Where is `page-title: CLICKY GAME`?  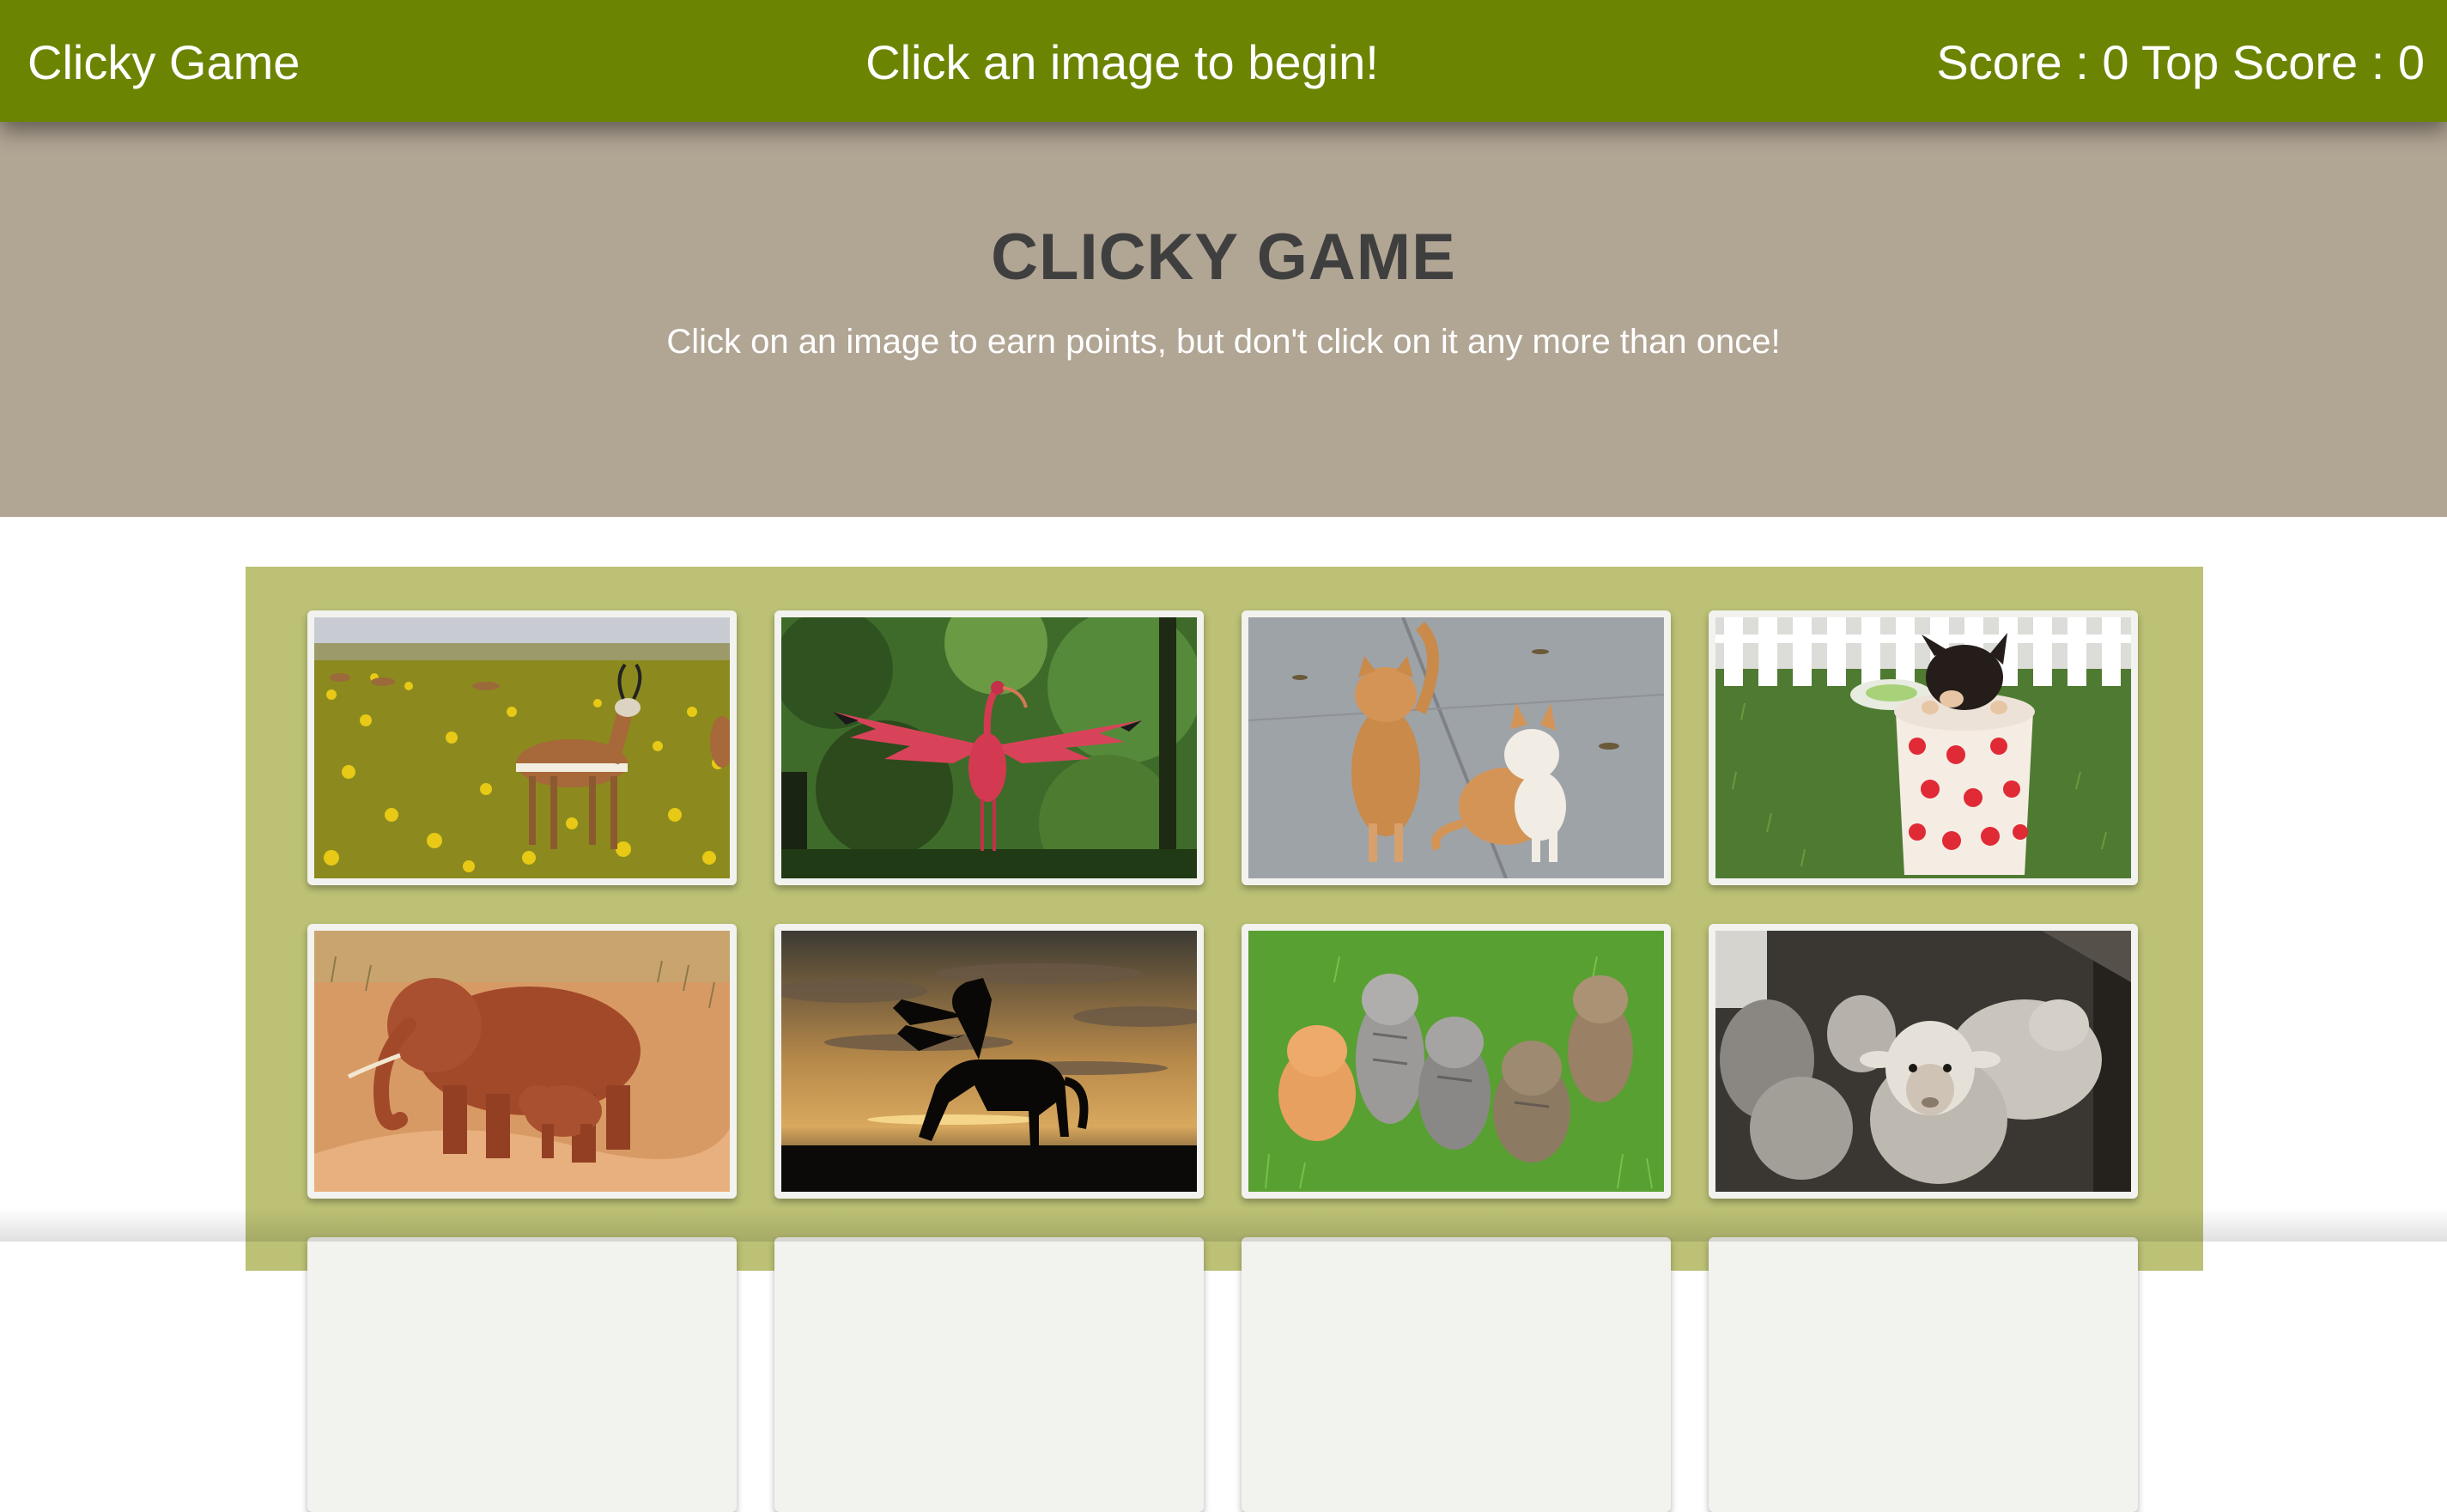
page-title: CLICKY GAME is located at coordinates (1223, 257).